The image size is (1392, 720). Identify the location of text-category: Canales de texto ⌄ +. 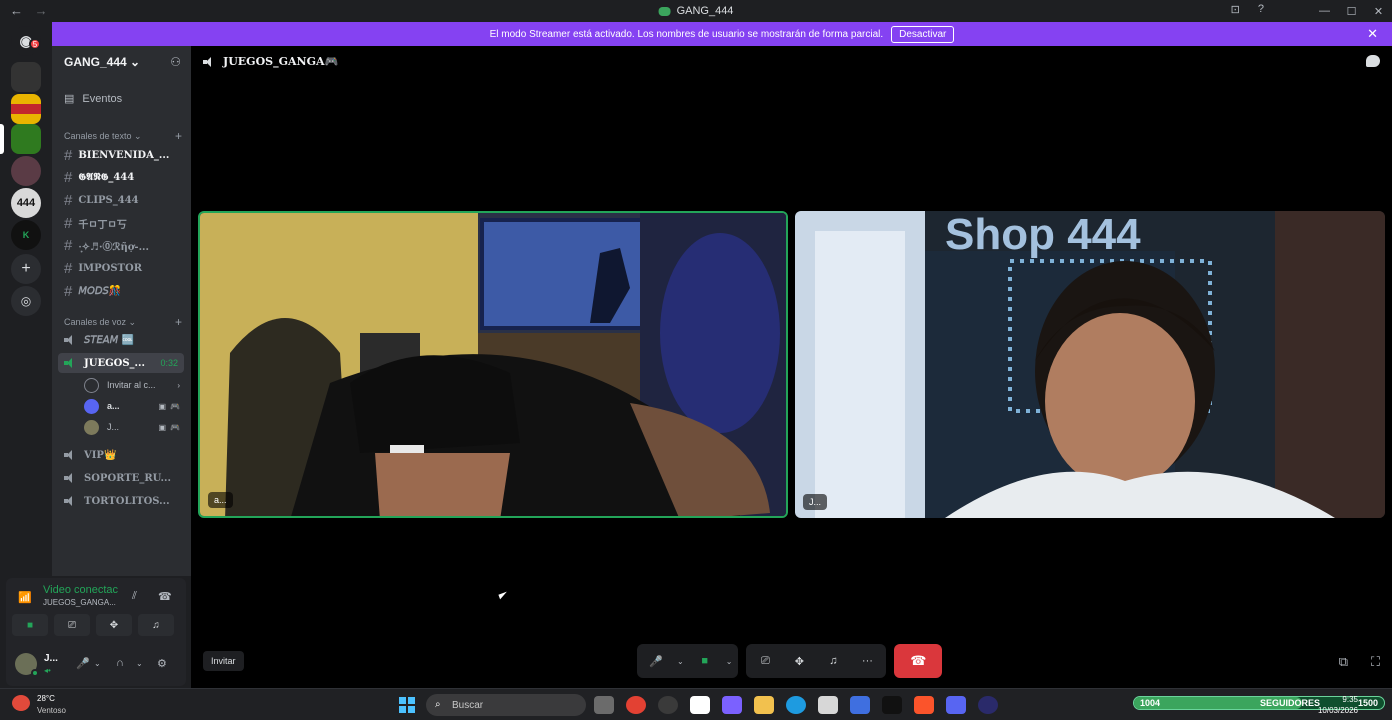
(123, 136).